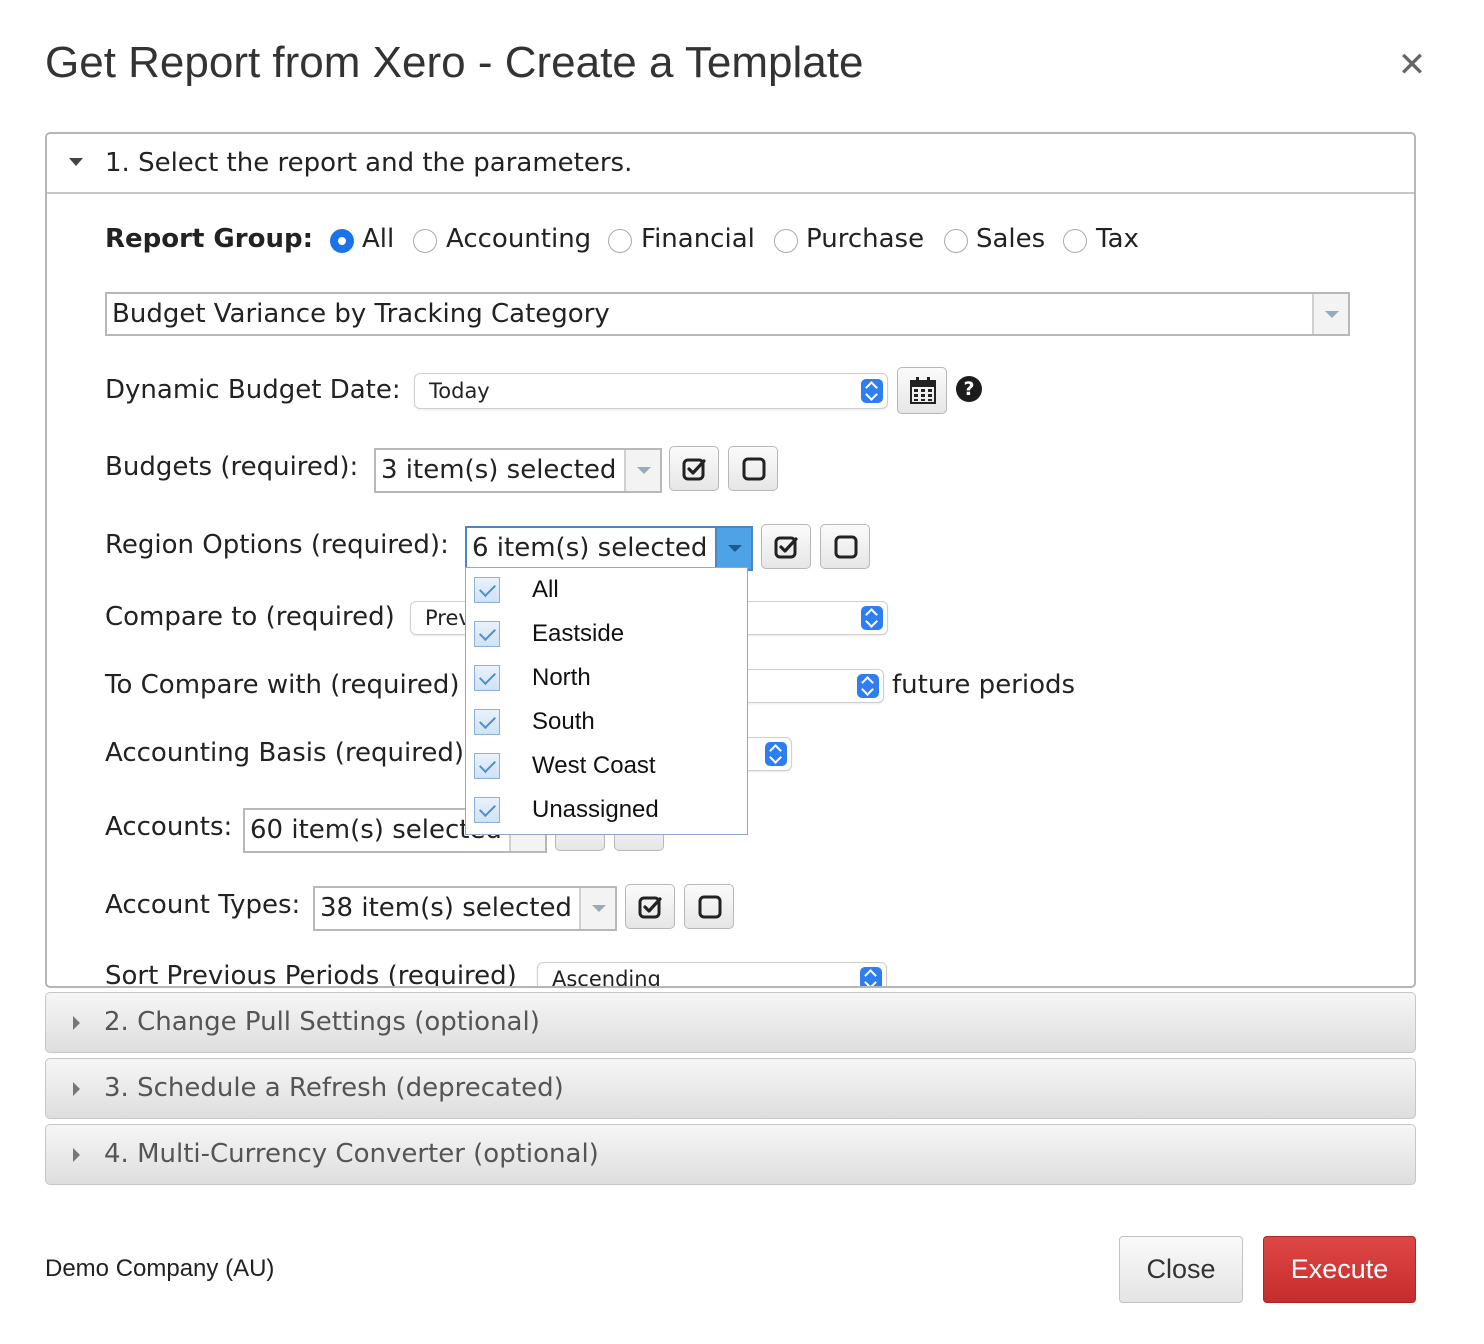 This screenshot has height=1344, width=1484. What do you see at coordinates (620, 241) in the screenshot?
I see `radio-financial` at bounding box center [620, 241].